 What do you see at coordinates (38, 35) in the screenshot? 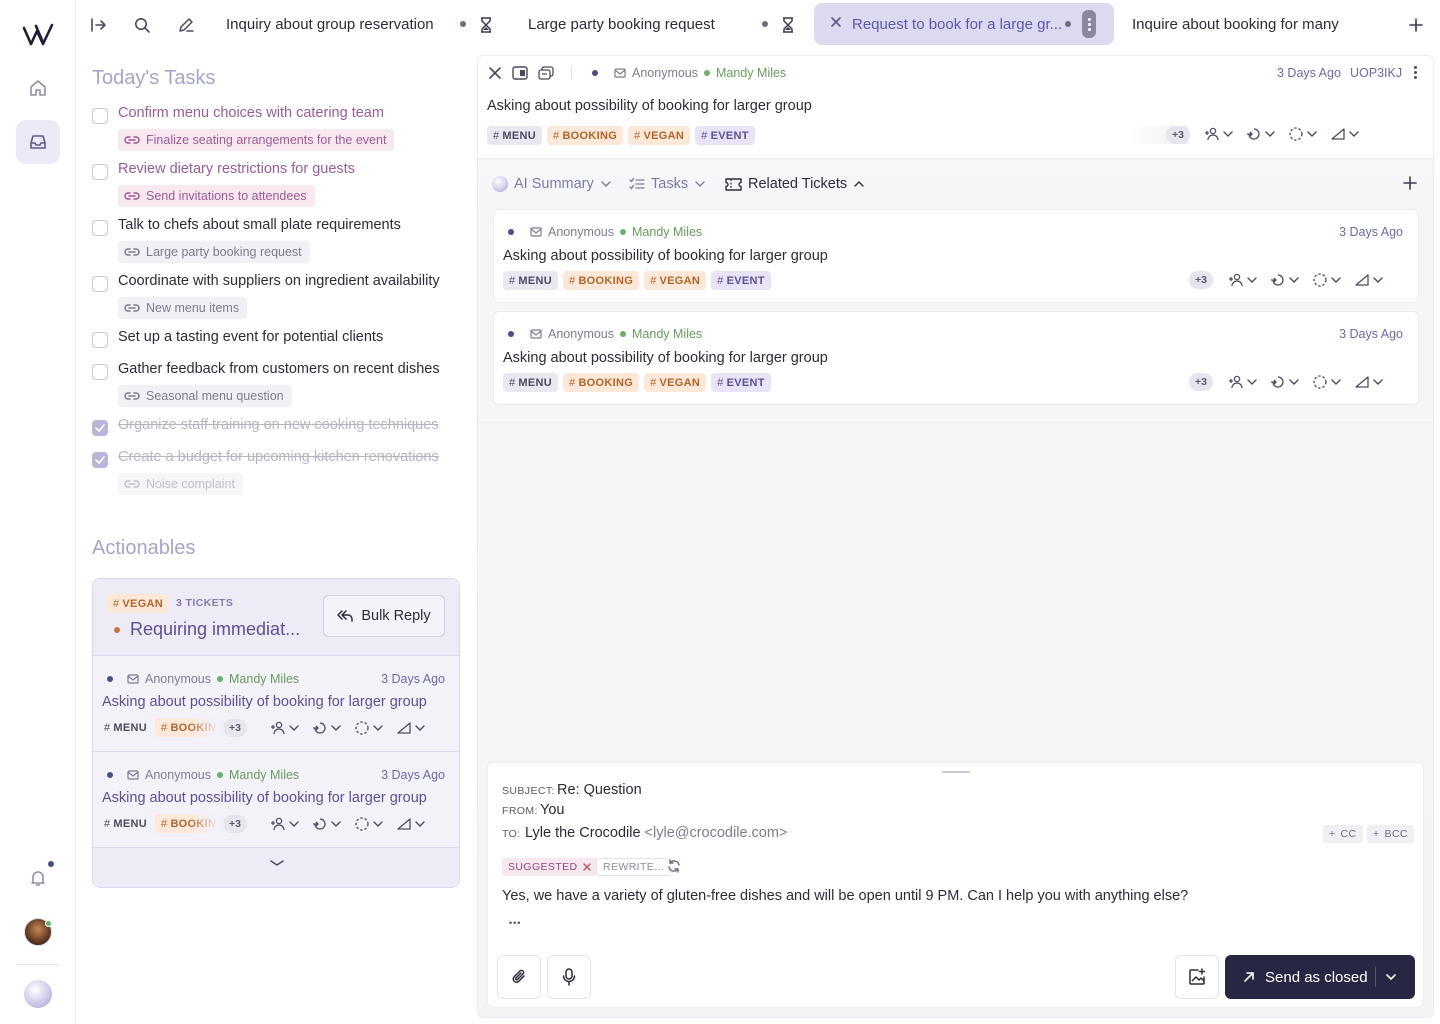
I see `app-logo-icon` at bounding box center [38, 35].